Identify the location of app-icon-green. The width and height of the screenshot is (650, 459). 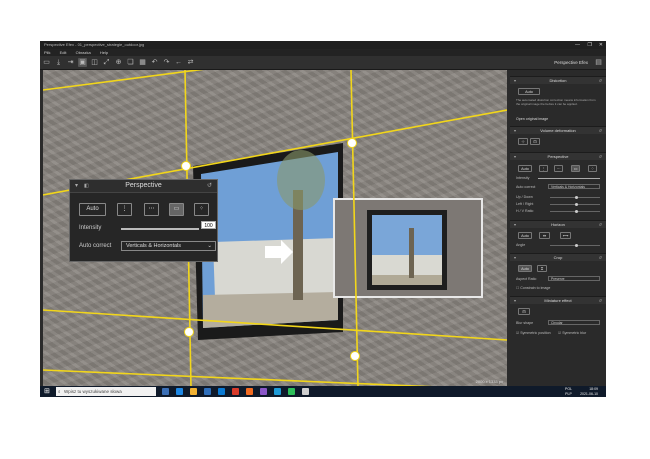
(291, 391).